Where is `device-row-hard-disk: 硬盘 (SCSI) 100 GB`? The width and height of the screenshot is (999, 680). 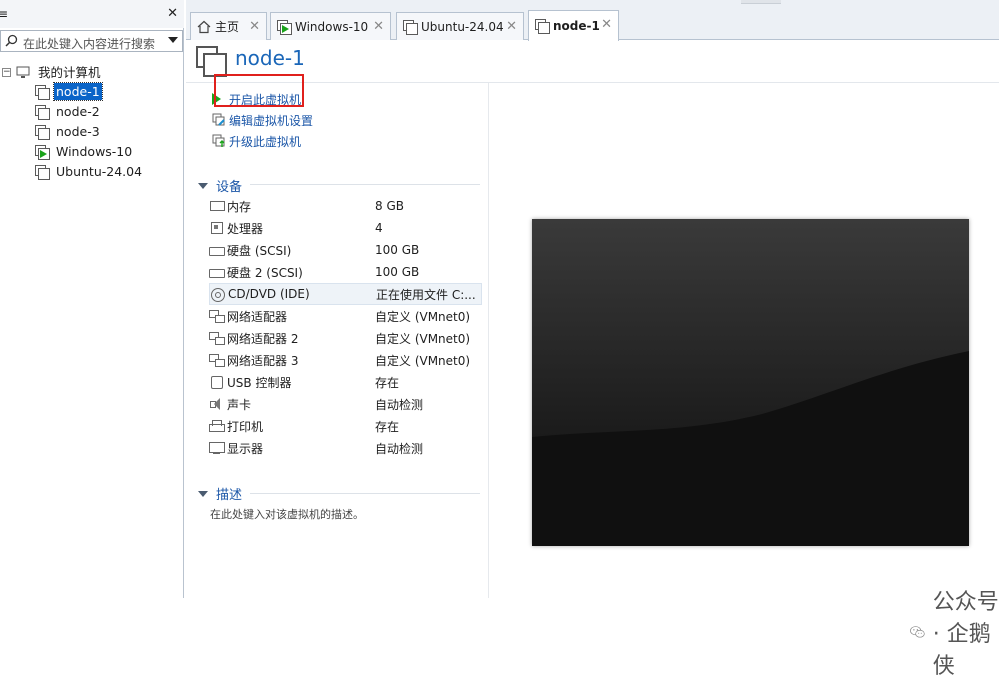 device-row-hard-disk: 硬盘 (SCSI) 100 GB is located at coordinates (345, 250).